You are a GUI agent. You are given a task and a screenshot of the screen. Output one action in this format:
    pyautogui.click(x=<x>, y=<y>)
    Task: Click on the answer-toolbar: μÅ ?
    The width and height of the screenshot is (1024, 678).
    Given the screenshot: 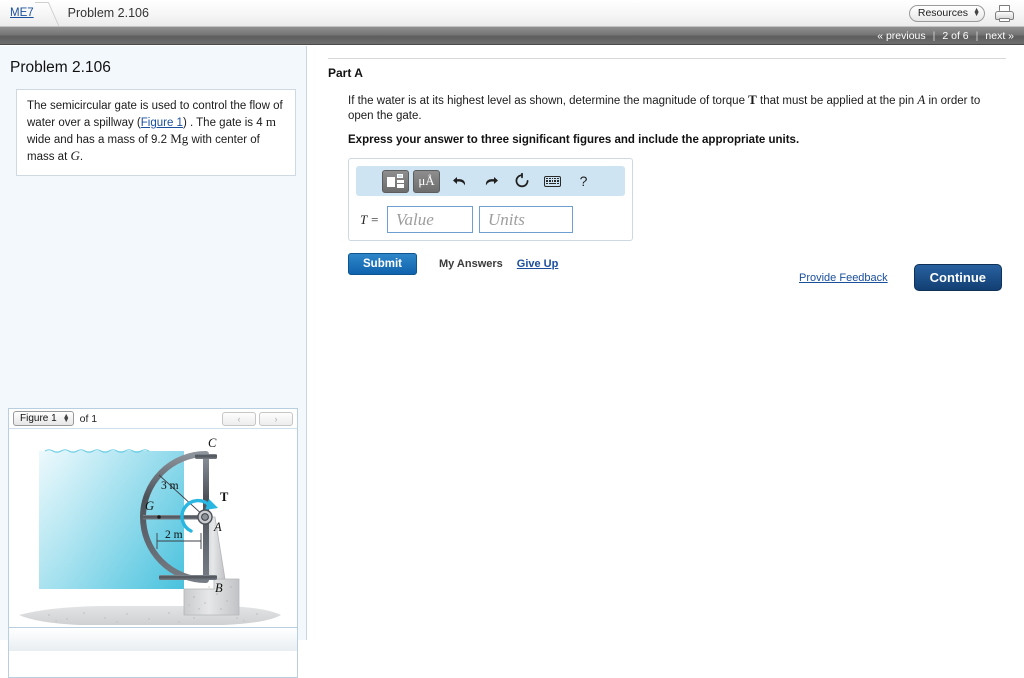 What is the action you would take?
    pyautogui.click(x=490, y=181)
    